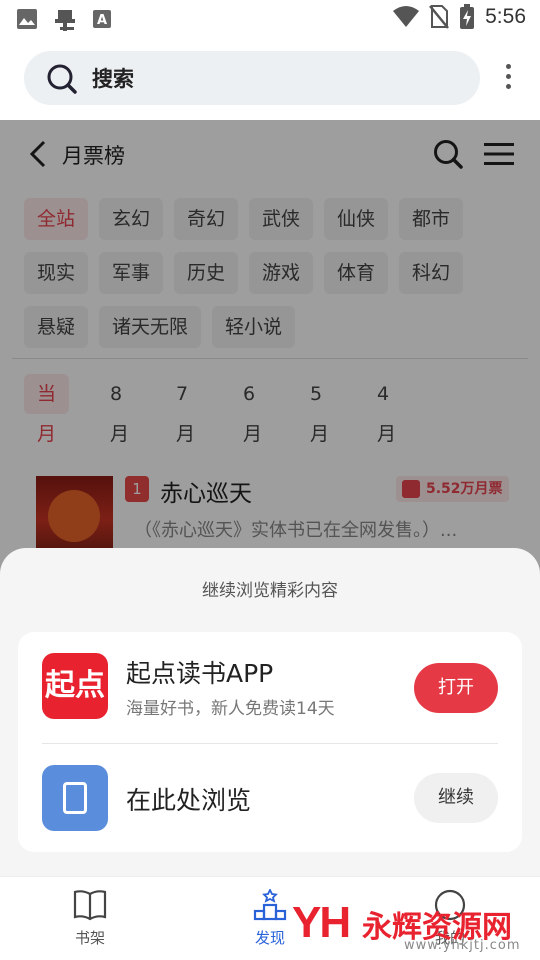  Describe the element at coordinates (189, 800) in the screenshot. I see `browse-here-label: 在此处浏览` at that location.